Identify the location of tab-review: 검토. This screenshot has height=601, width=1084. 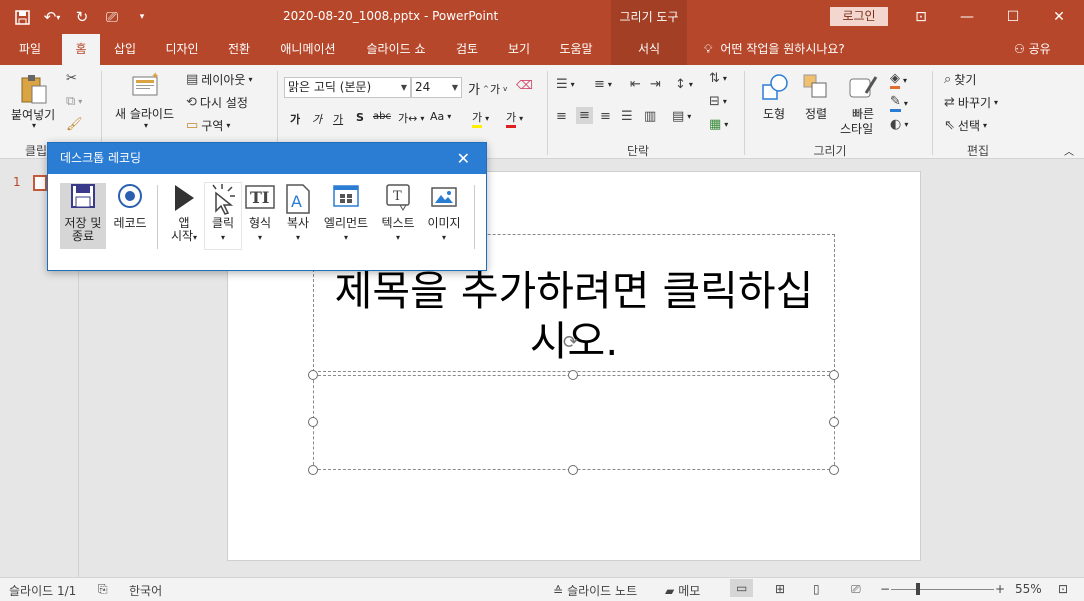
(467, 49).